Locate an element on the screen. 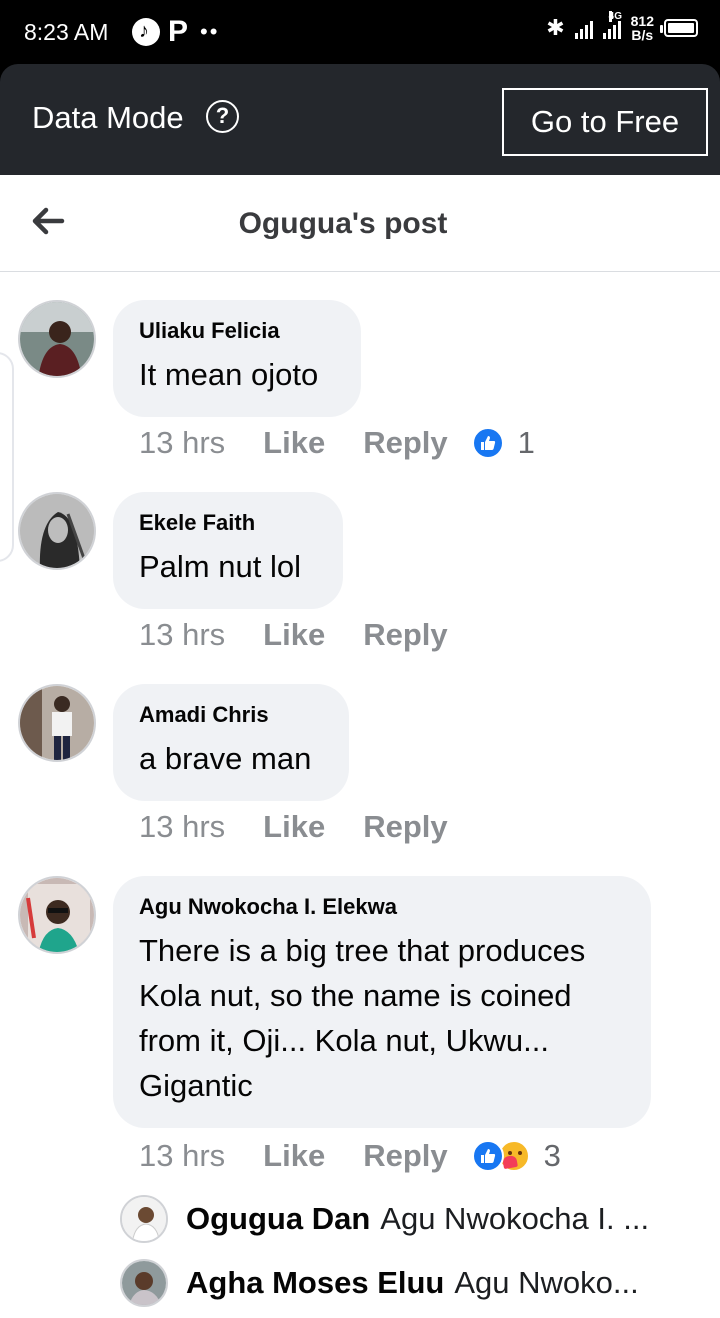 The image size is (720, 1318). post-header: Ogugua's post is located at coordinates (360, 223).